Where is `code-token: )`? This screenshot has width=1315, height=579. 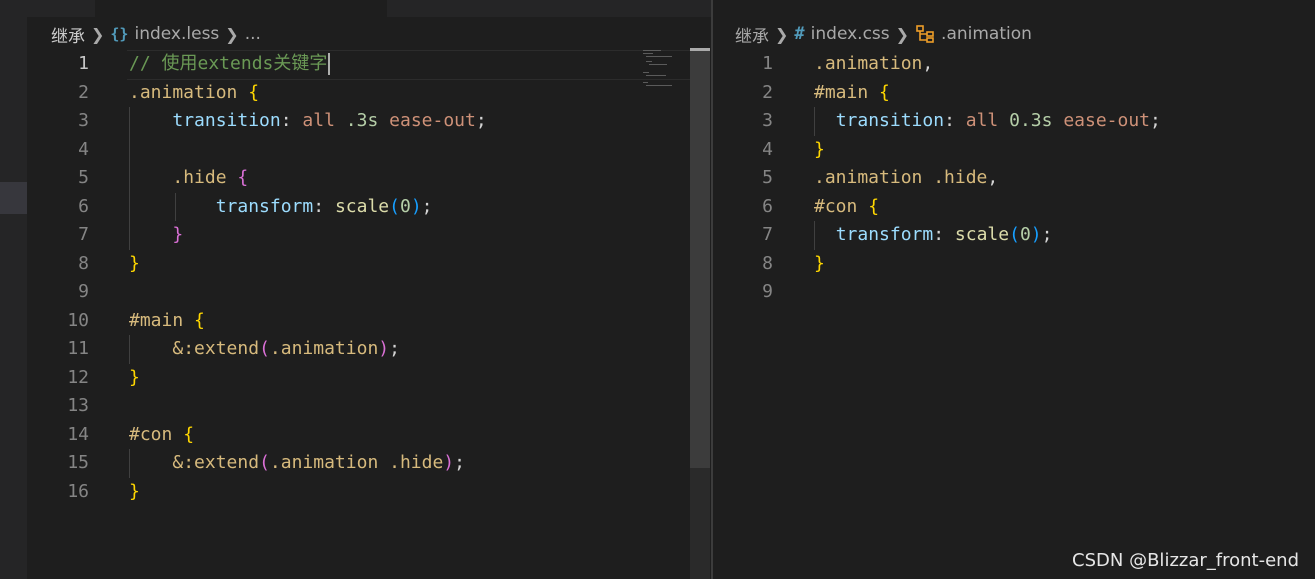 code-token: ) is located at coordinates (449, 462).